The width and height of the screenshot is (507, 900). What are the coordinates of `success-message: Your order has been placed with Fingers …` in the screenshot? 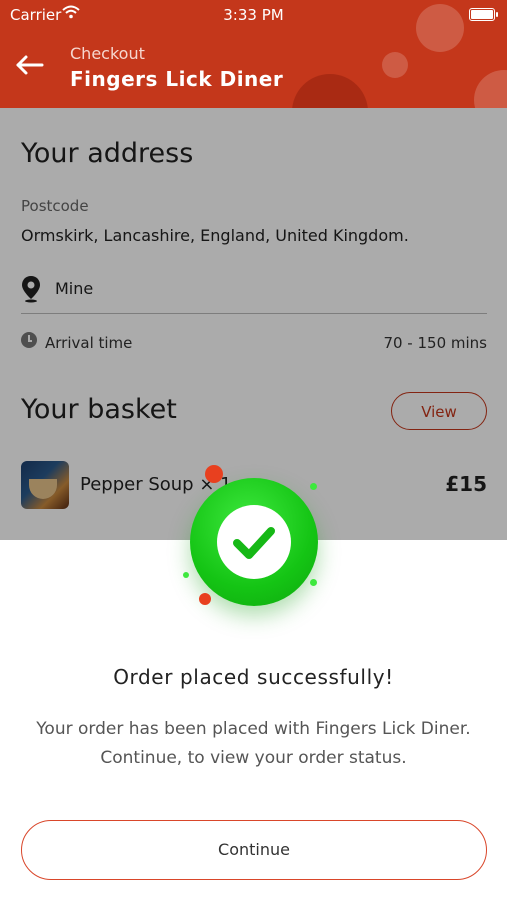 It's located at (253, 743).